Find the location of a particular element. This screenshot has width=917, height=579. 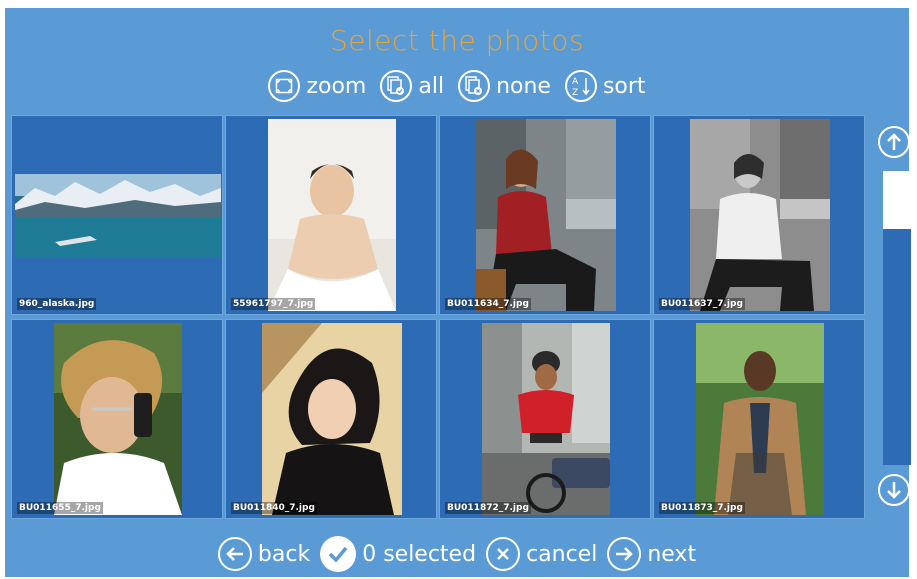

back-label: back is located at coordinates (284, 554).